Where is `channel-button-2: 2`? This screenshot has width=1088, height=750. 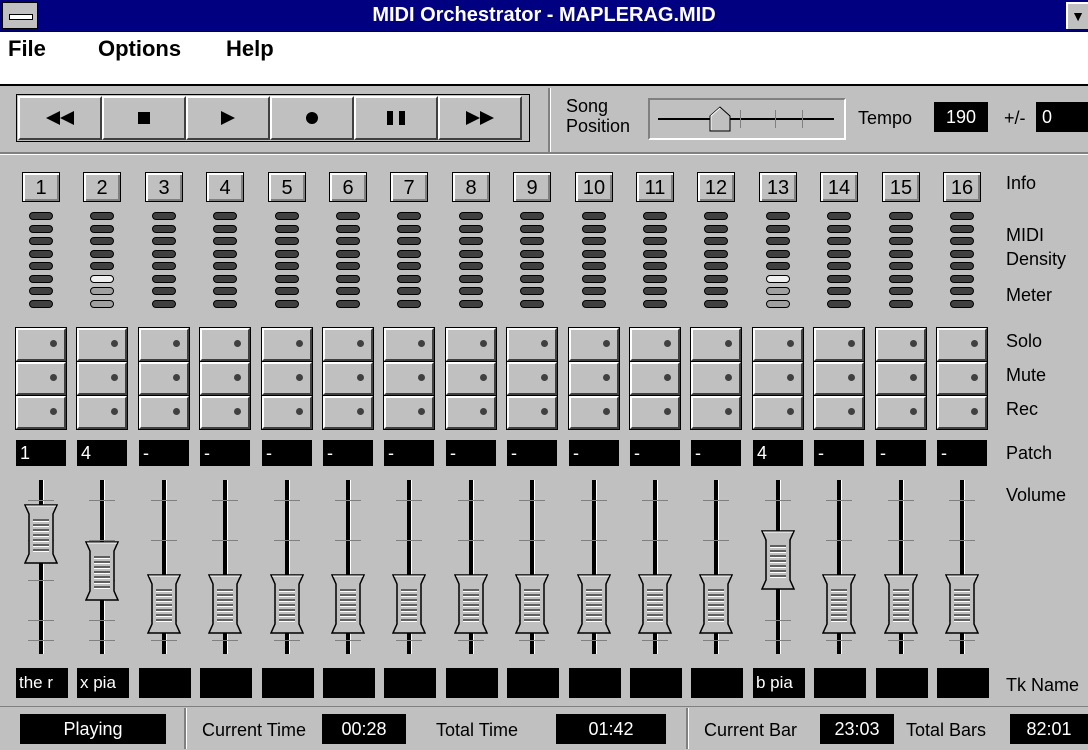 channel-button-2: 2 is located at coordinates (102, 187).